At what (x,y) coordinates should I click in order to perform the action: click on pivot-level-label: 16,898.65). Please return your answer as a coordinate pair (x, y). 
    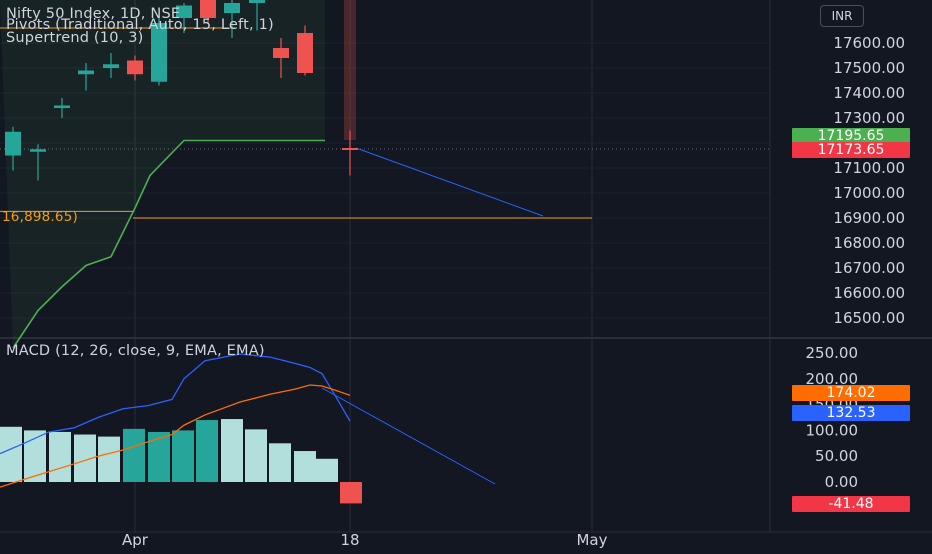
    Looking at the image, I should click on (40, 217).